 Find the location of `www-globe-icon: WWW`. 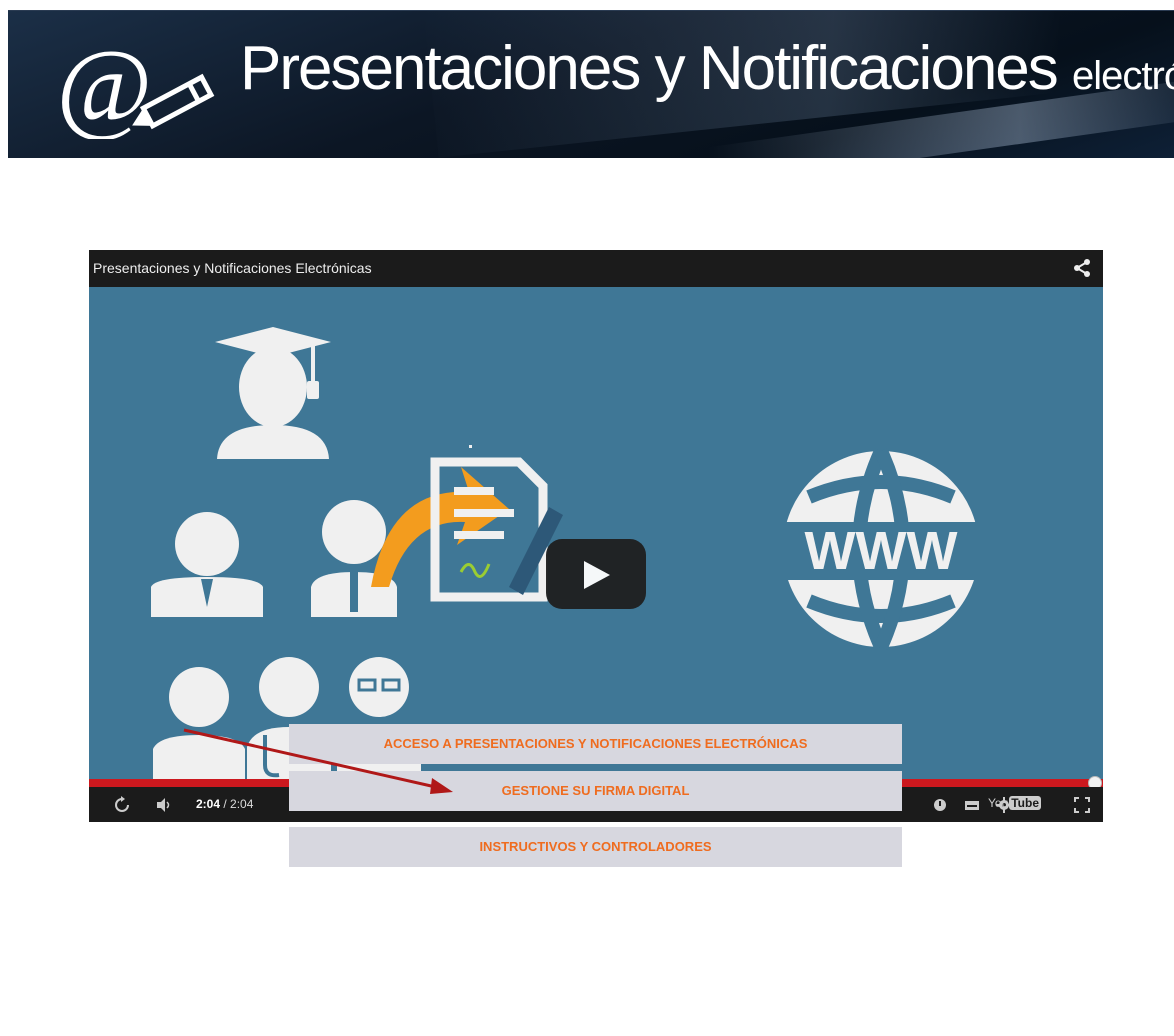

www-globe-icon: WWW is located at coordinates (881, 549).